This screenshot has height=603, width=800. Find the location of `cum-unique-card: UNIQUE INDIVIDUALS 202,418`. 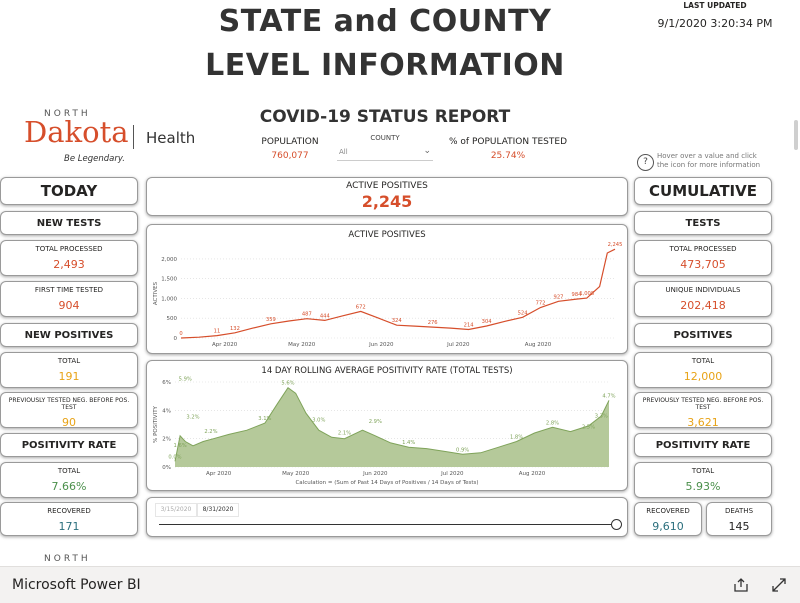

cum-unique-card: UNIQUE INDIVIDUALS 202,418 is located at coordinates (703, 299).